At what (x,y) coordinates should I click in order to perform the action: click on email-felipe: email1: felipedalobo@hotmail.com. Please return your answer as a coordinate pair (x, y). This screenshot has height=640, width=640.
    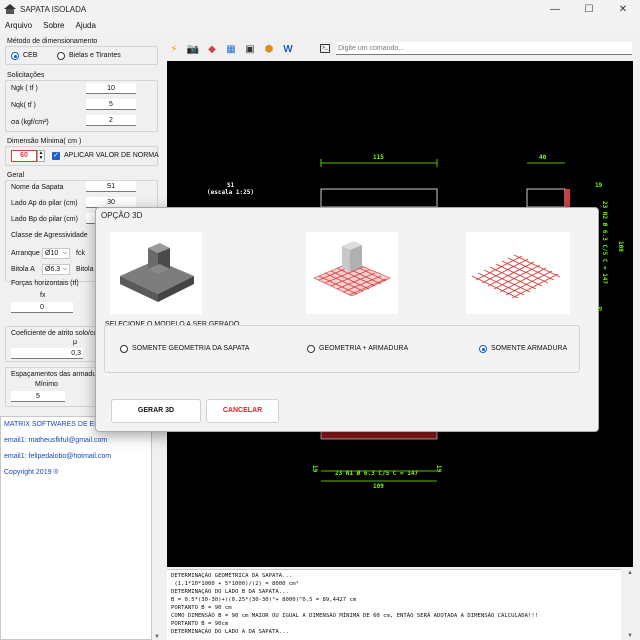
    Looking at the image, I should click on (57, 456).